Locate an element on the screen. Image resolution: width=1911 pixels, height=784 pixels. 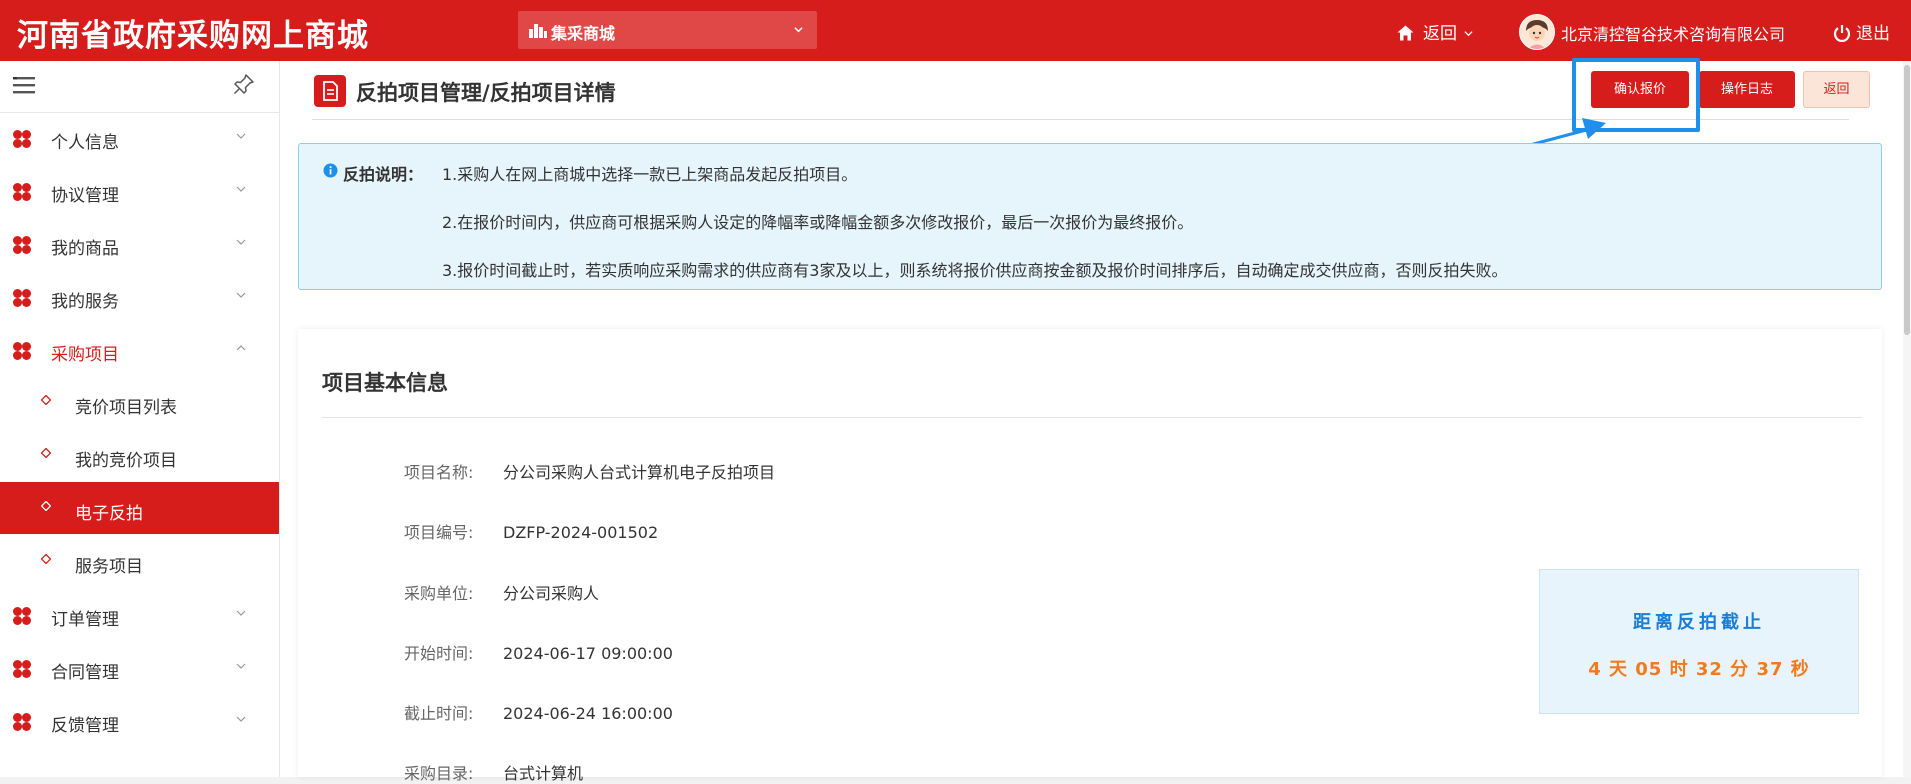
sidebar-subitem-reverse-auction: 电子反拍 is located at coordinates (139, 508).